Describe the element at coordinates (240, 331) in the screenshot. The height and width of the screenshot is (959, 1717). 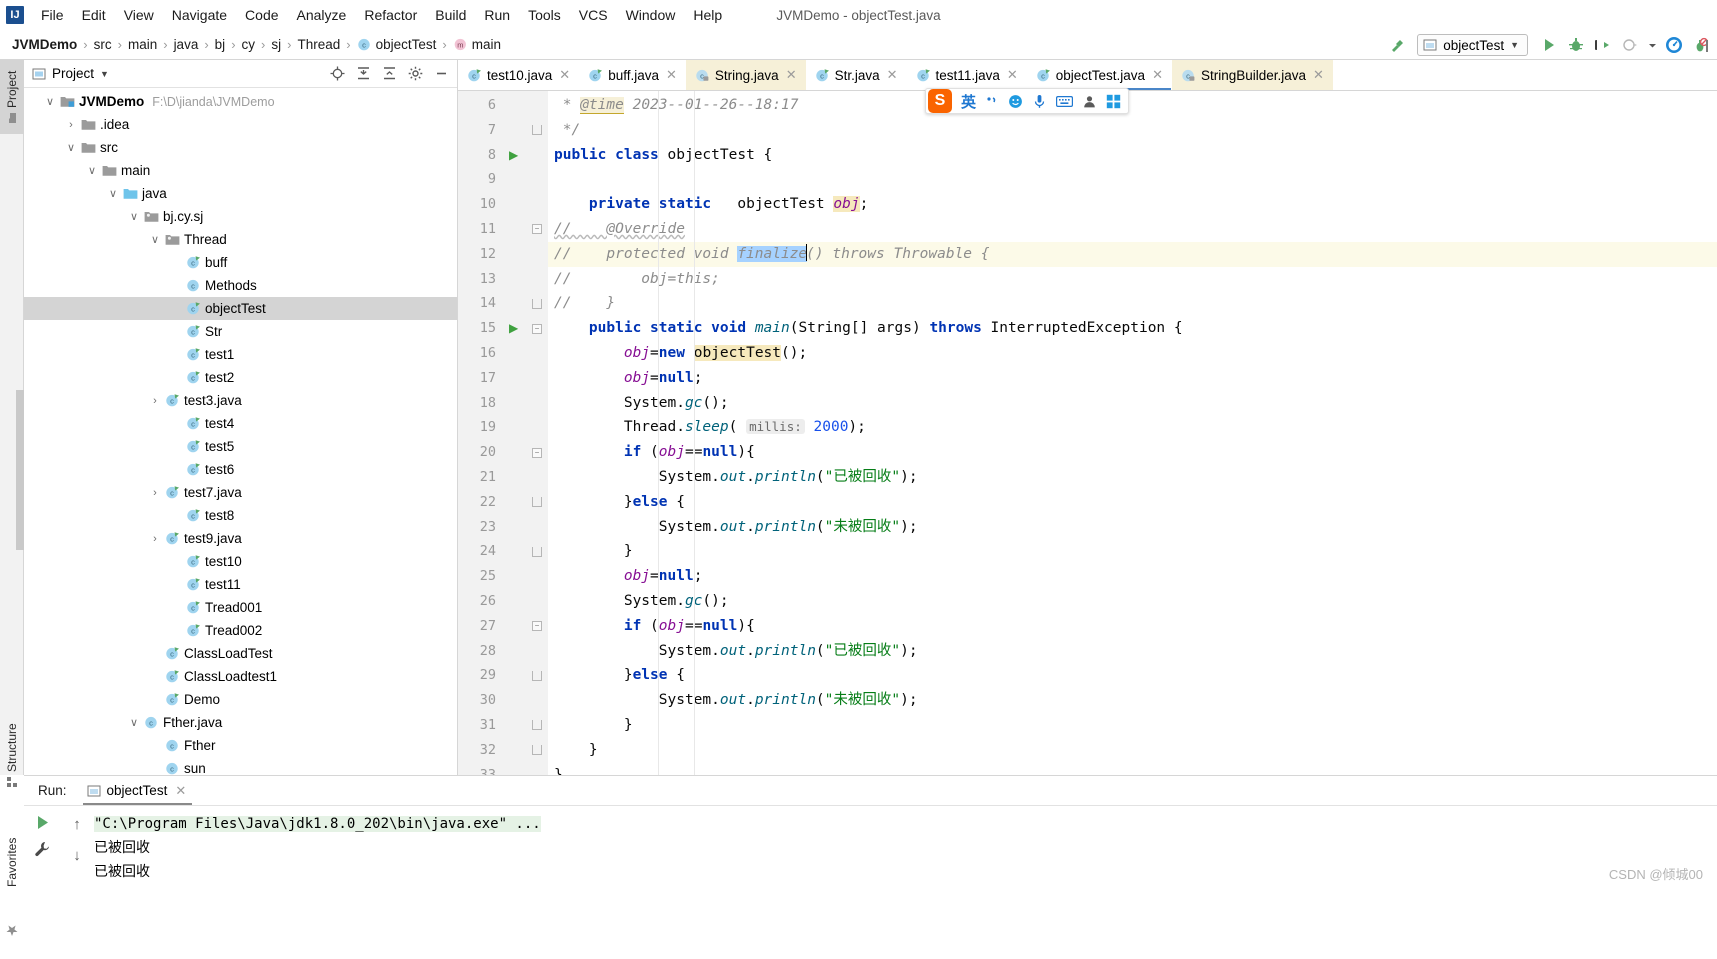
I see `tree-node-str: c Str` at that location.